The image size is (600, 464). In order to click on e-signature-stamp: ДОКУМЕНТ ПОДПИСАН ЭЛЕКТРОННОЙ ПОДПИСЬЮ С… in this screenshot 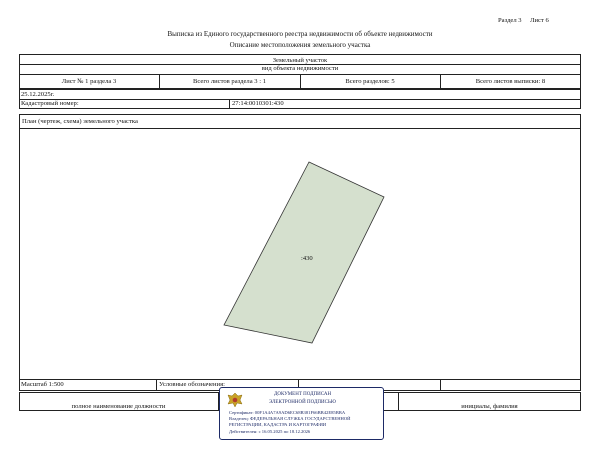, I will do `click(301, 413)`.